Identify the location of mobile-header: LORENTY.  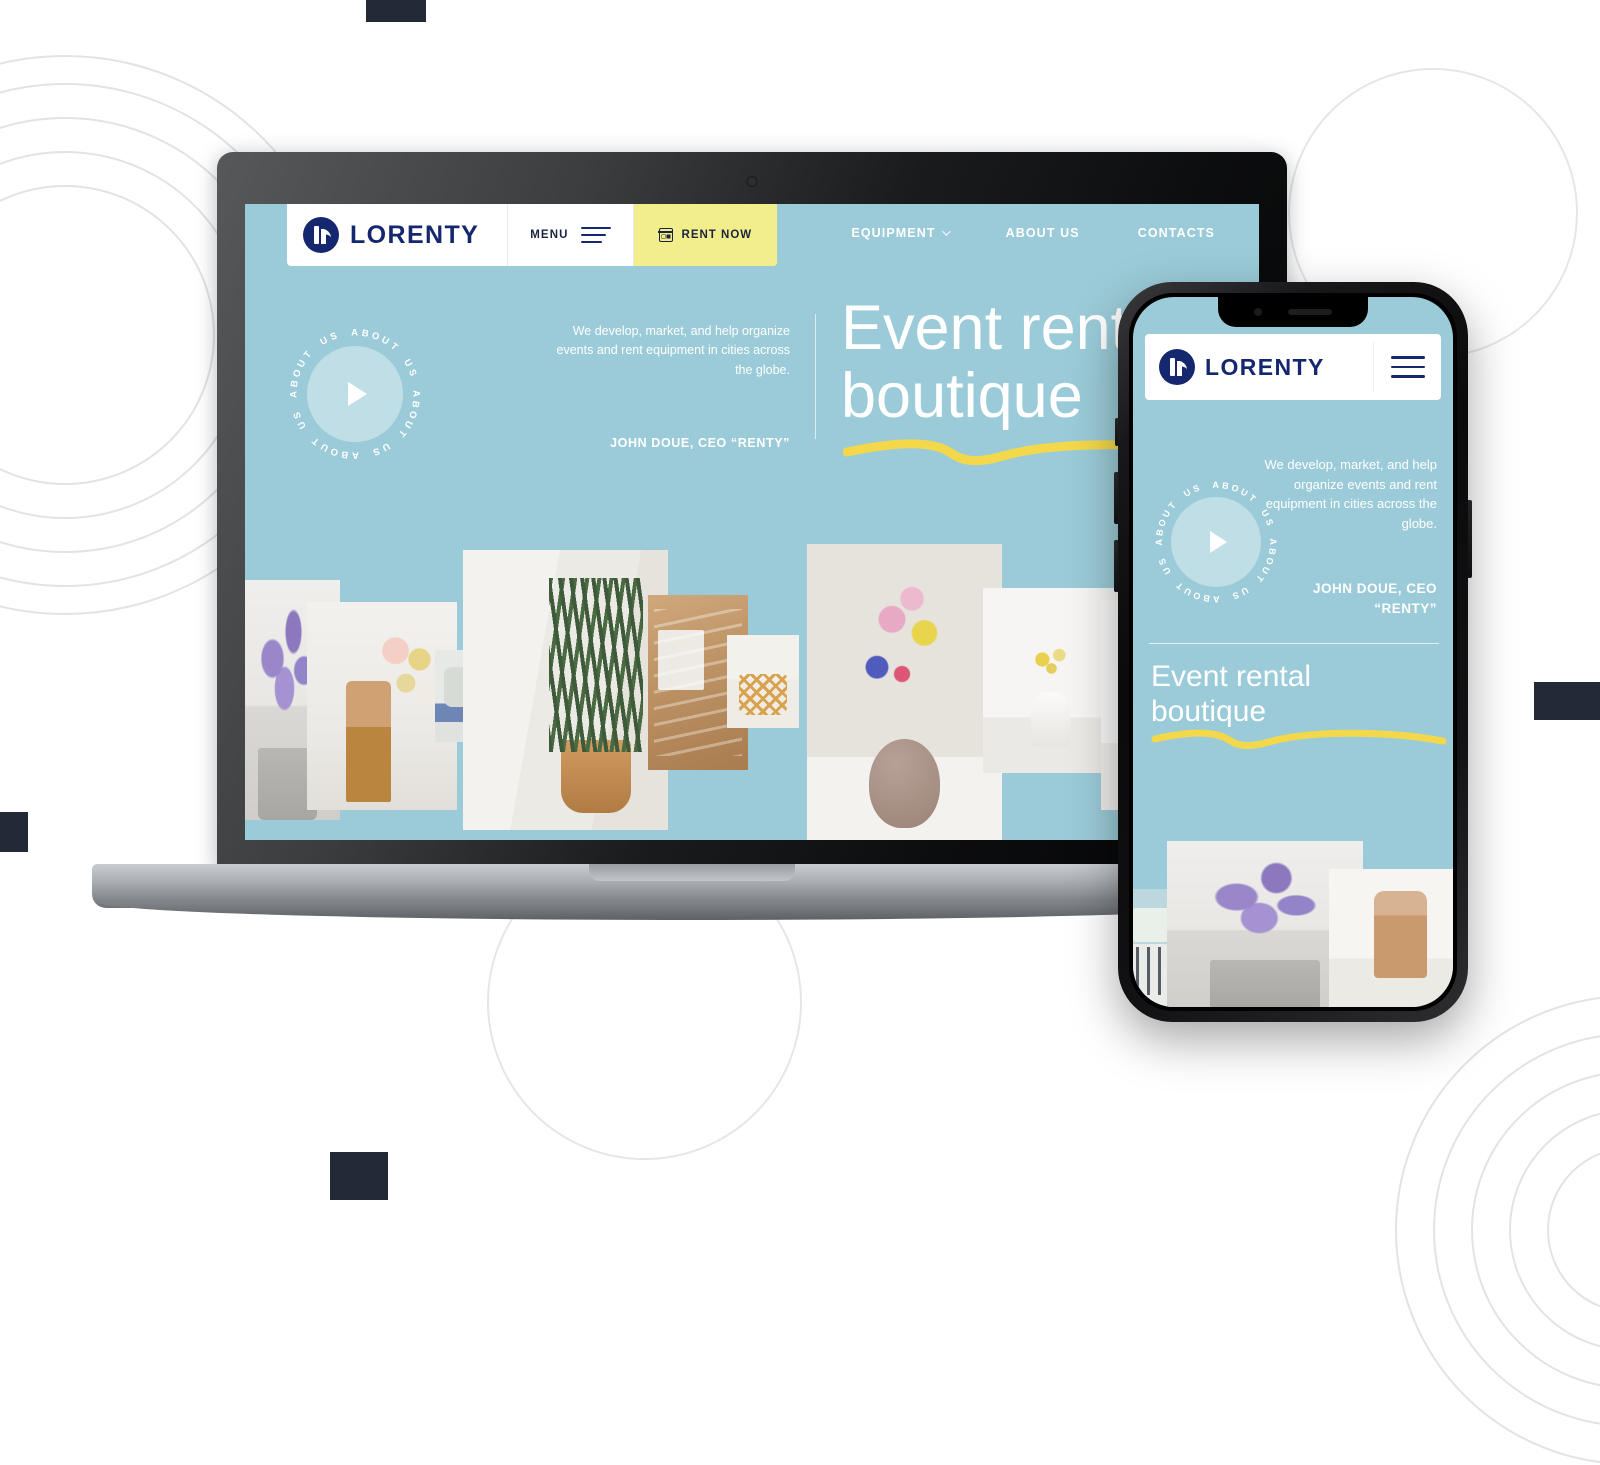
(1293, 367).